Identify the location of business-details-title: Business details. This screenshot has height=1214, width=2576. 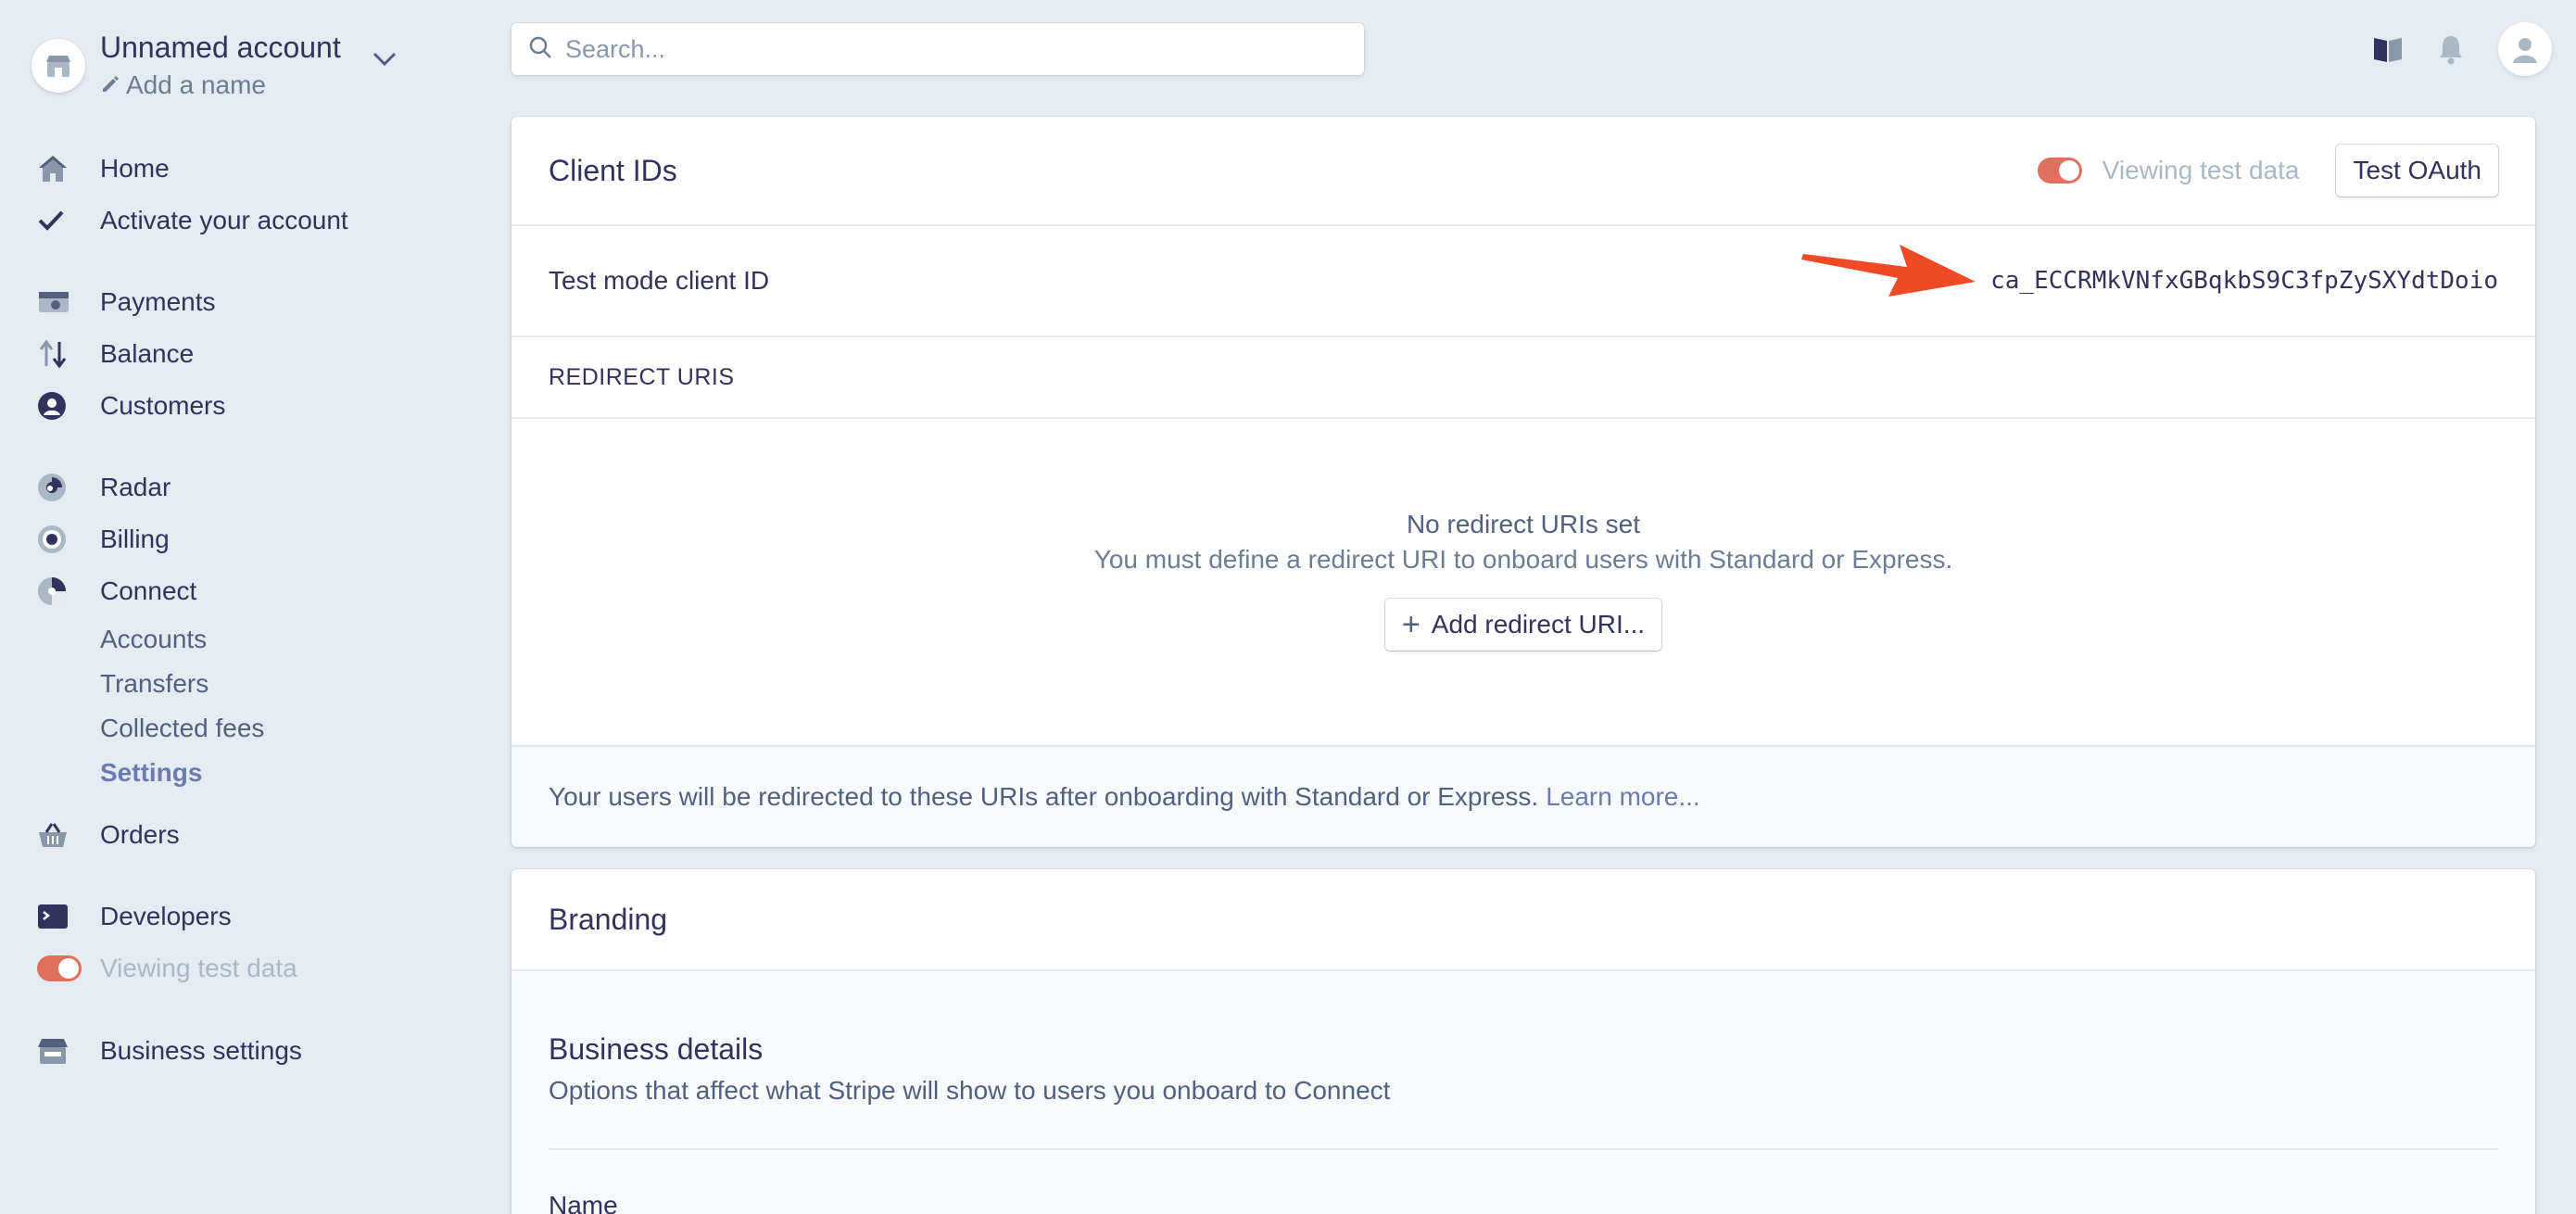
(656, 1049).